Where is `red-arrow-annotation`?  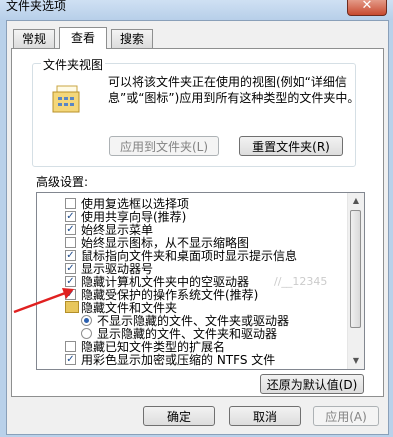
red-arrow-annotation is located at coordinates (43, 301).